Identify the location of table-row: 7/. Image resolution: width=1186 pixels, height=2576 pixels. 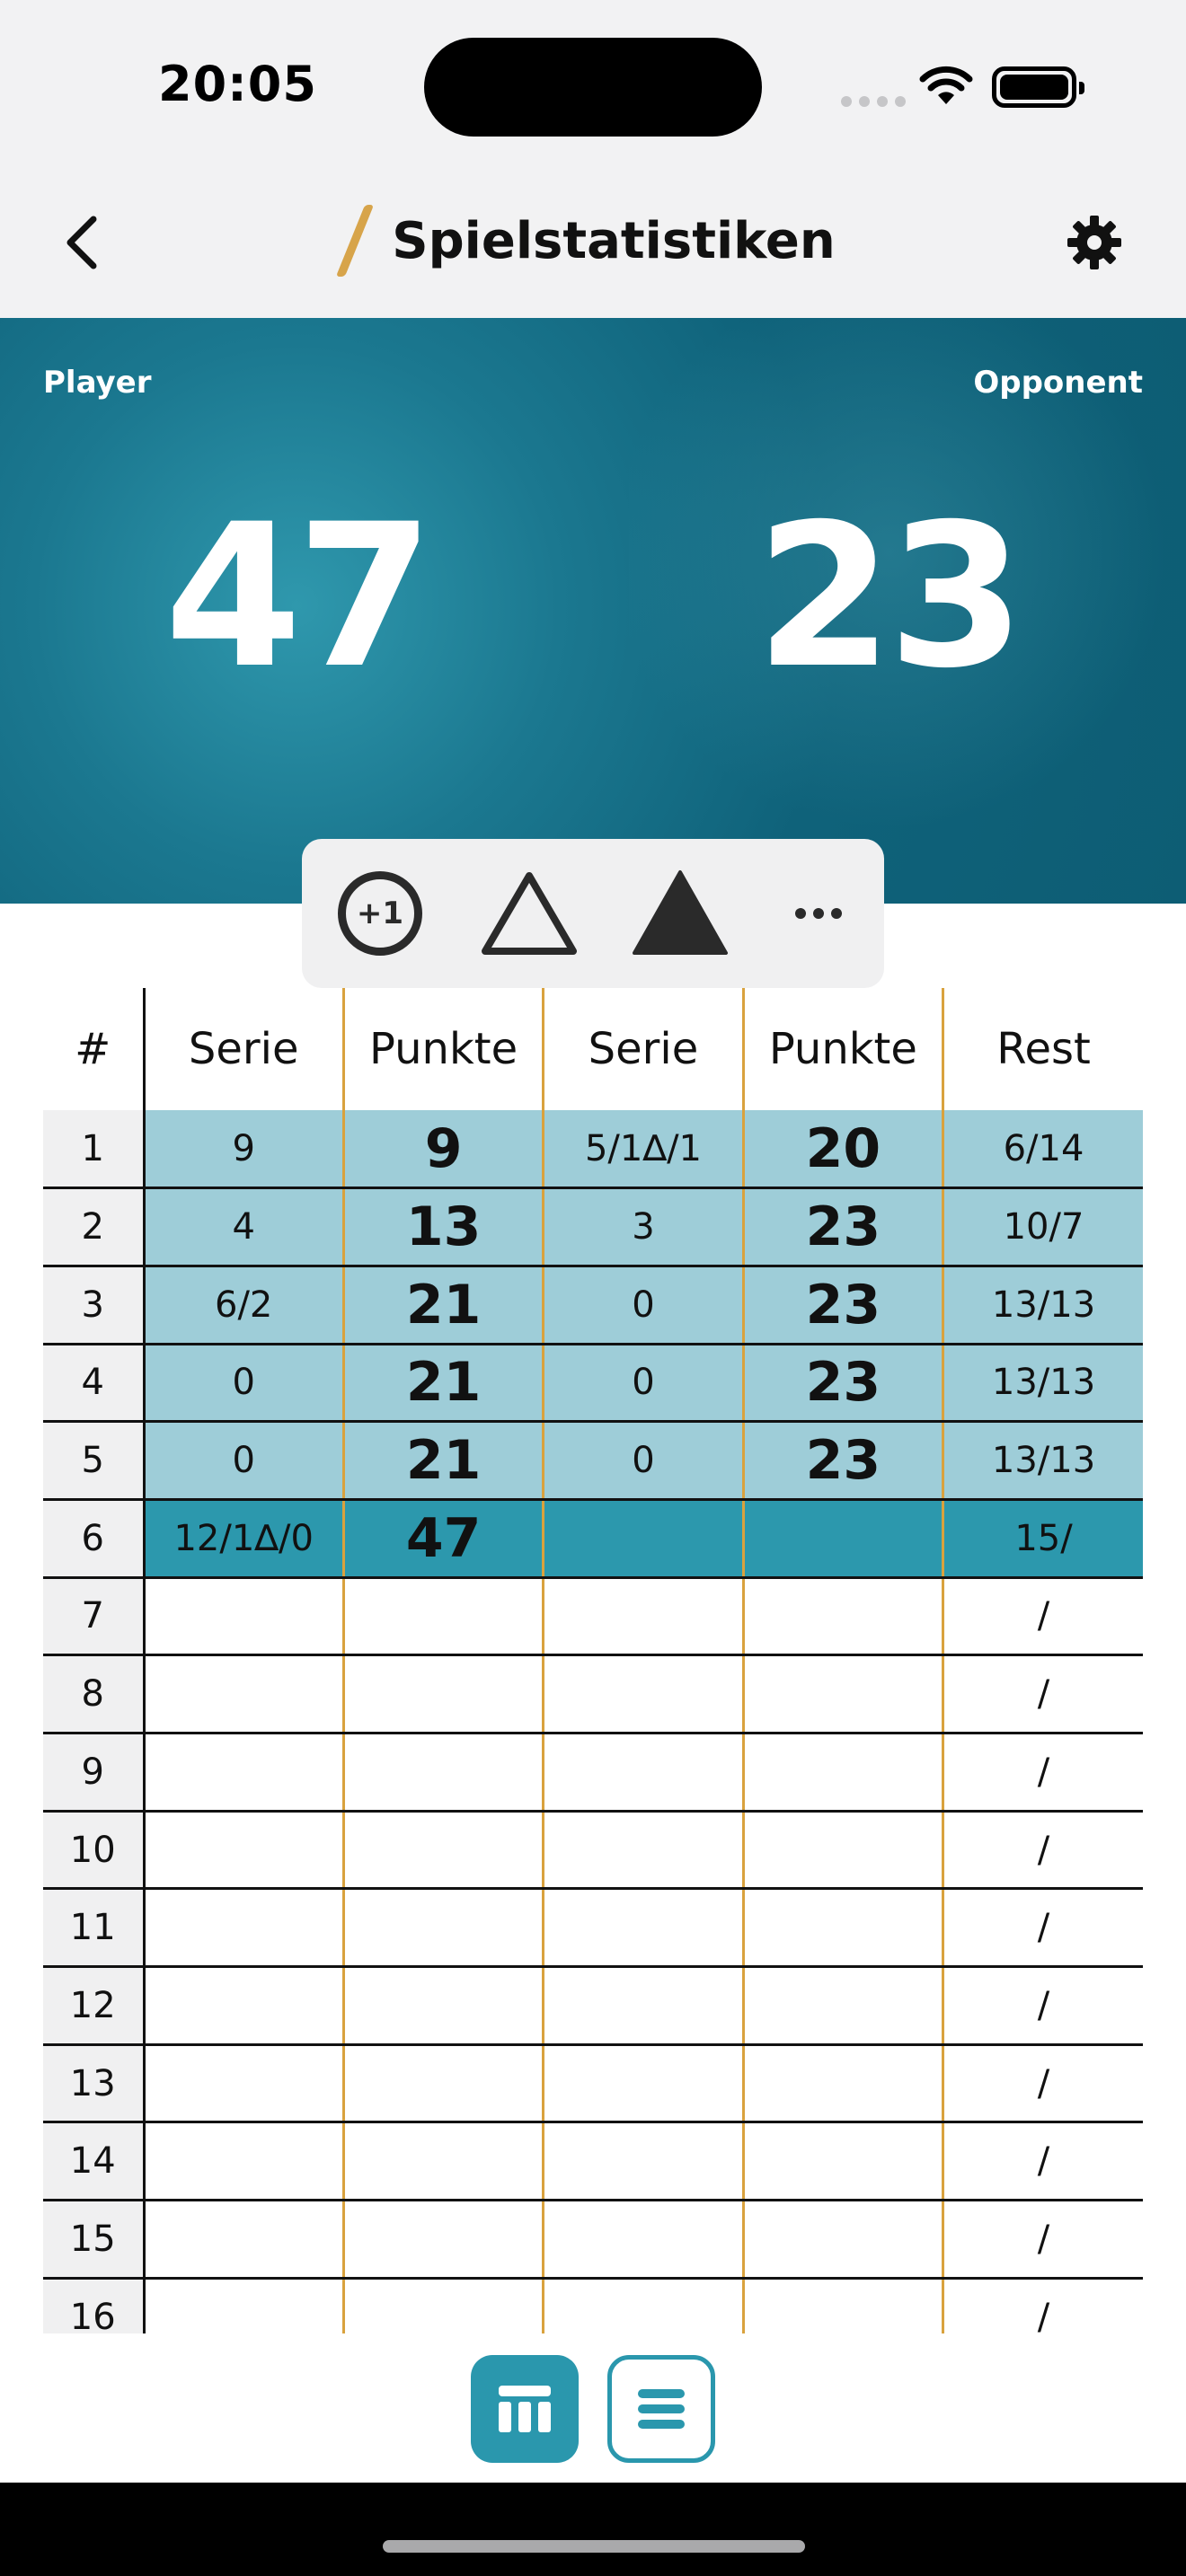
(593, 1617).